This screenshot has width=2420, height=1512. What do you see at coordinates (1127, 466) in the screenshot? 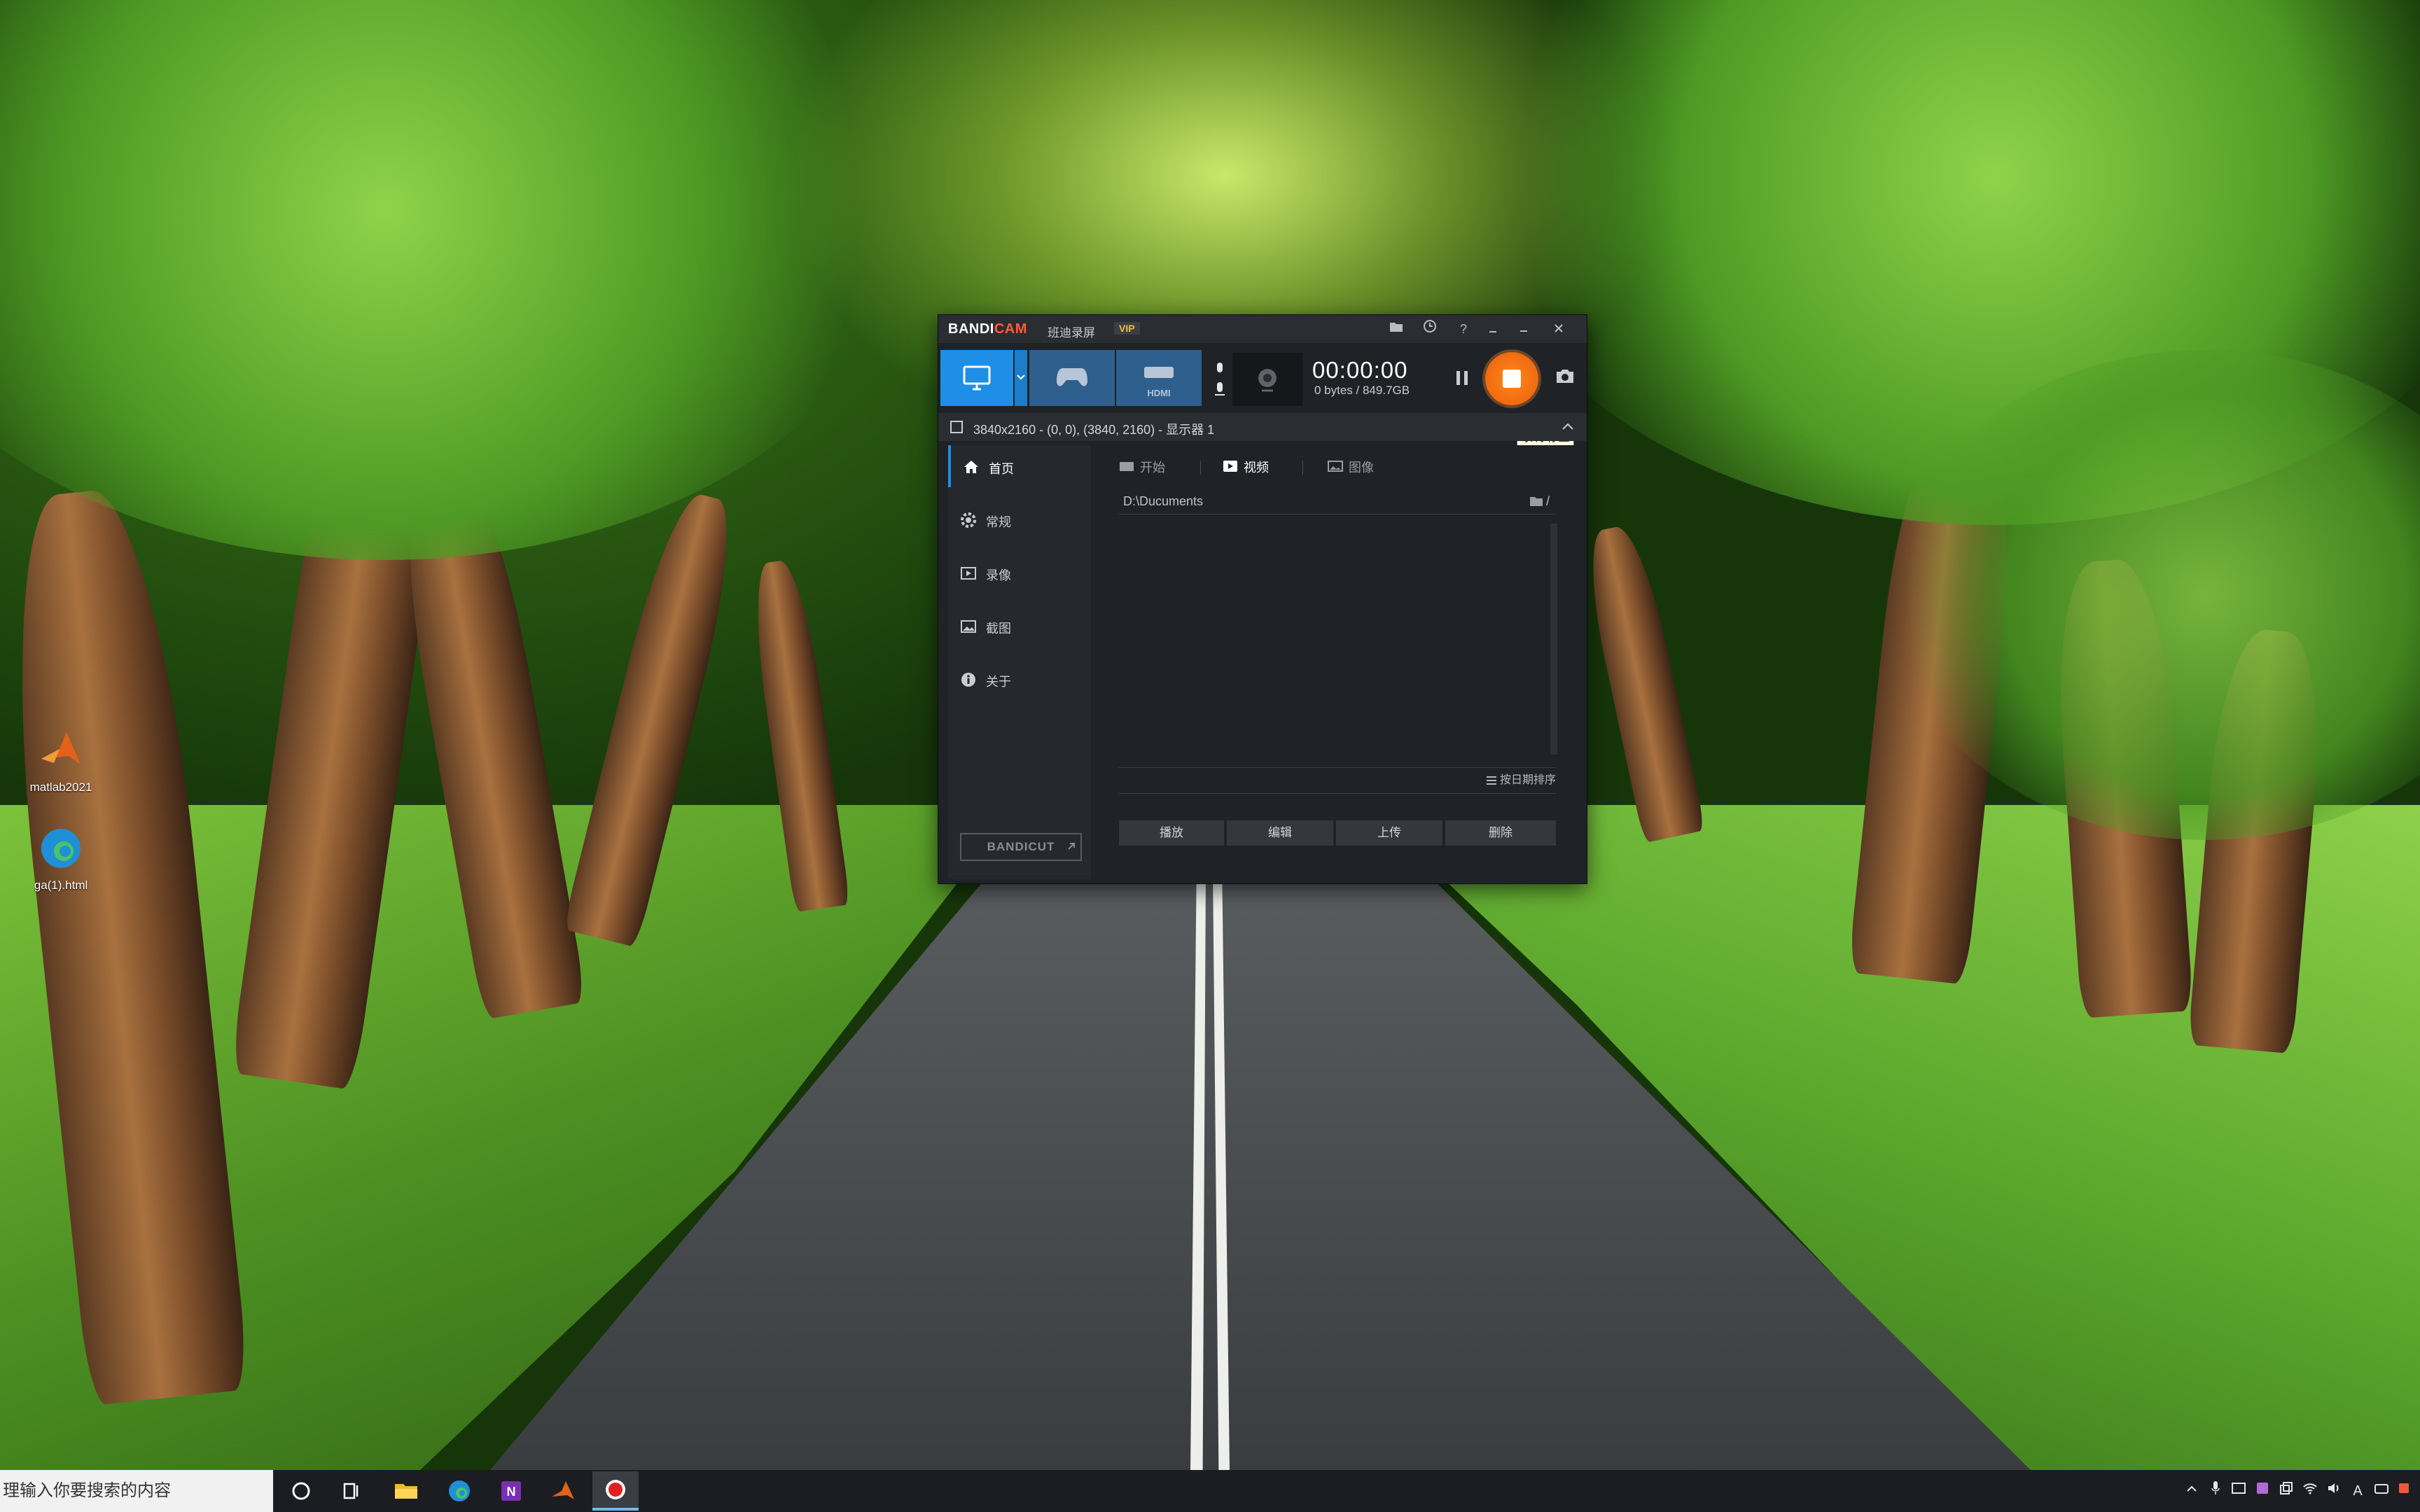
I see `start-icon` at bounding box center [1127, 466].